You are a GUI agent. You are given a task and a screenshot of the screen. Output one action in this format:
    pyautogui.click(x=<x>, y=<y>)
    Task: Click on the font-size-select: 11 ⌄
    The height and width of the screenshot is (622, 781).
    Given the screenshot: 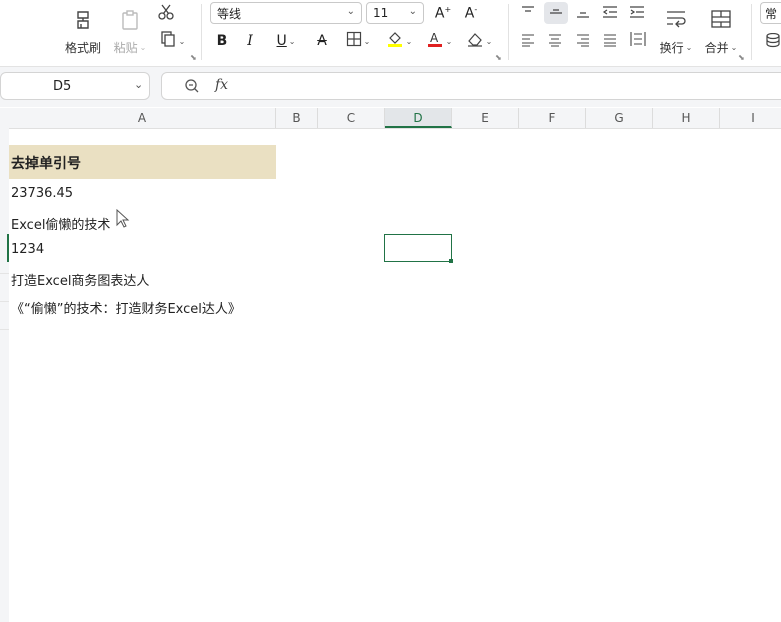 What is the action you would take?
    pyautogui.click(x=395, y=13)
    